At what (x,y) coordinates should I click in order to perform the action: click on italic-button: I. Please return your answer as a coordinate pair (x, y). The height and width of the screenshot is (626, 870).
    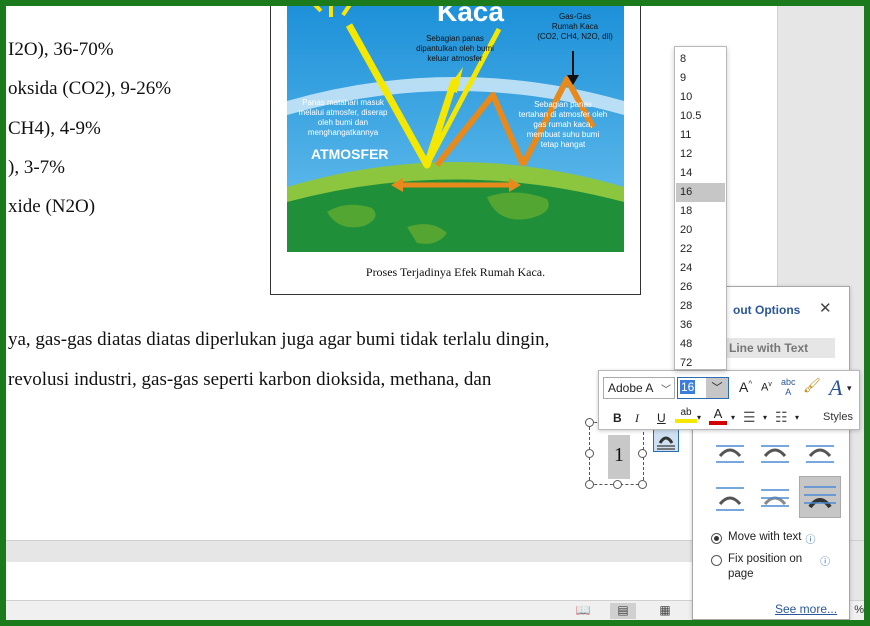
    Looking at the image, I should click on (637, 418).